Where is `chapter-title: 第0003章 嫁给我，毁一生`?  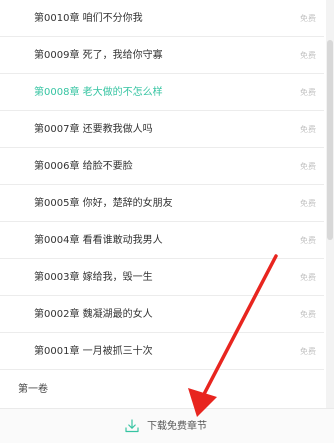
chapter-title: 第0003章 嫁给我，毁一生 is located at coordinates (93, 277).